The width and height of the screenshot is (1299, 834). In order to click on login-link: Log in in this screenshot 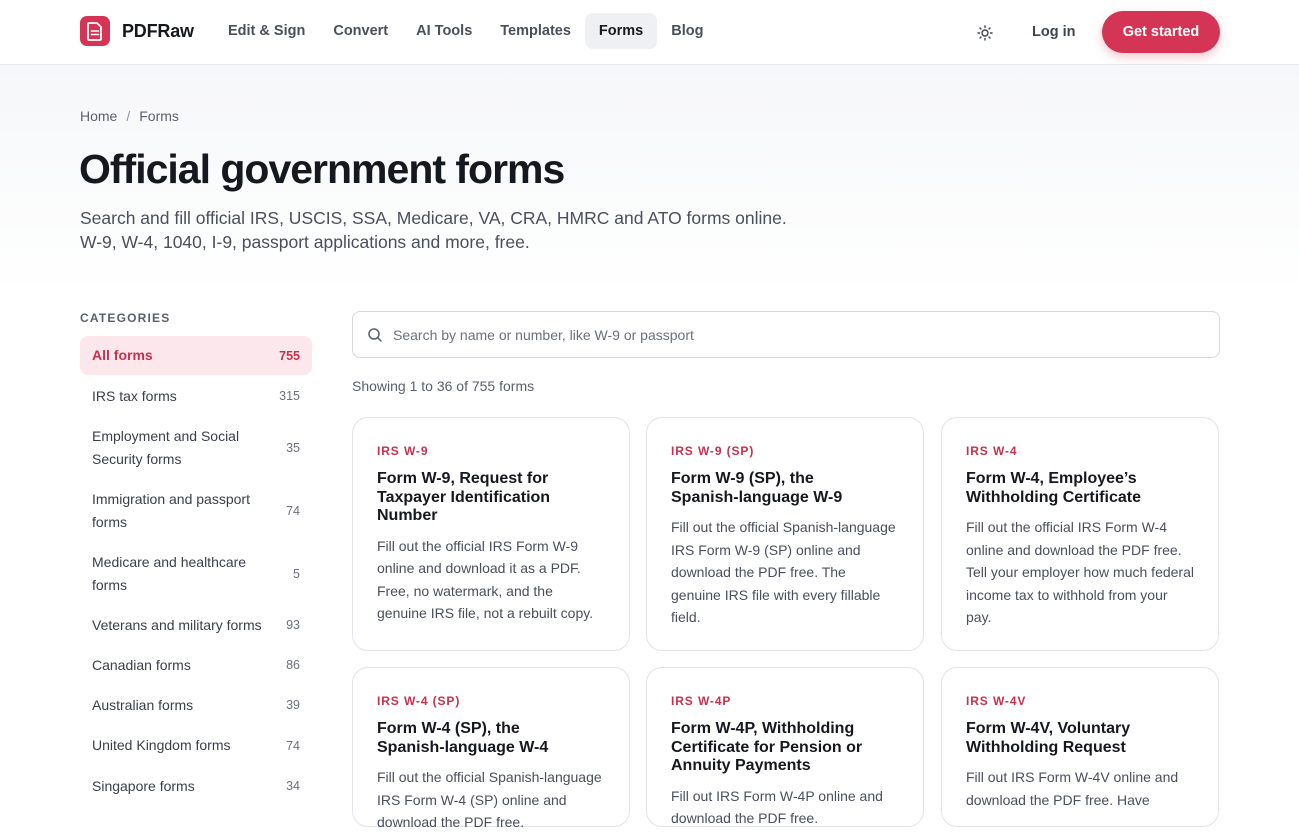, I will do `click(1054, 32)`.